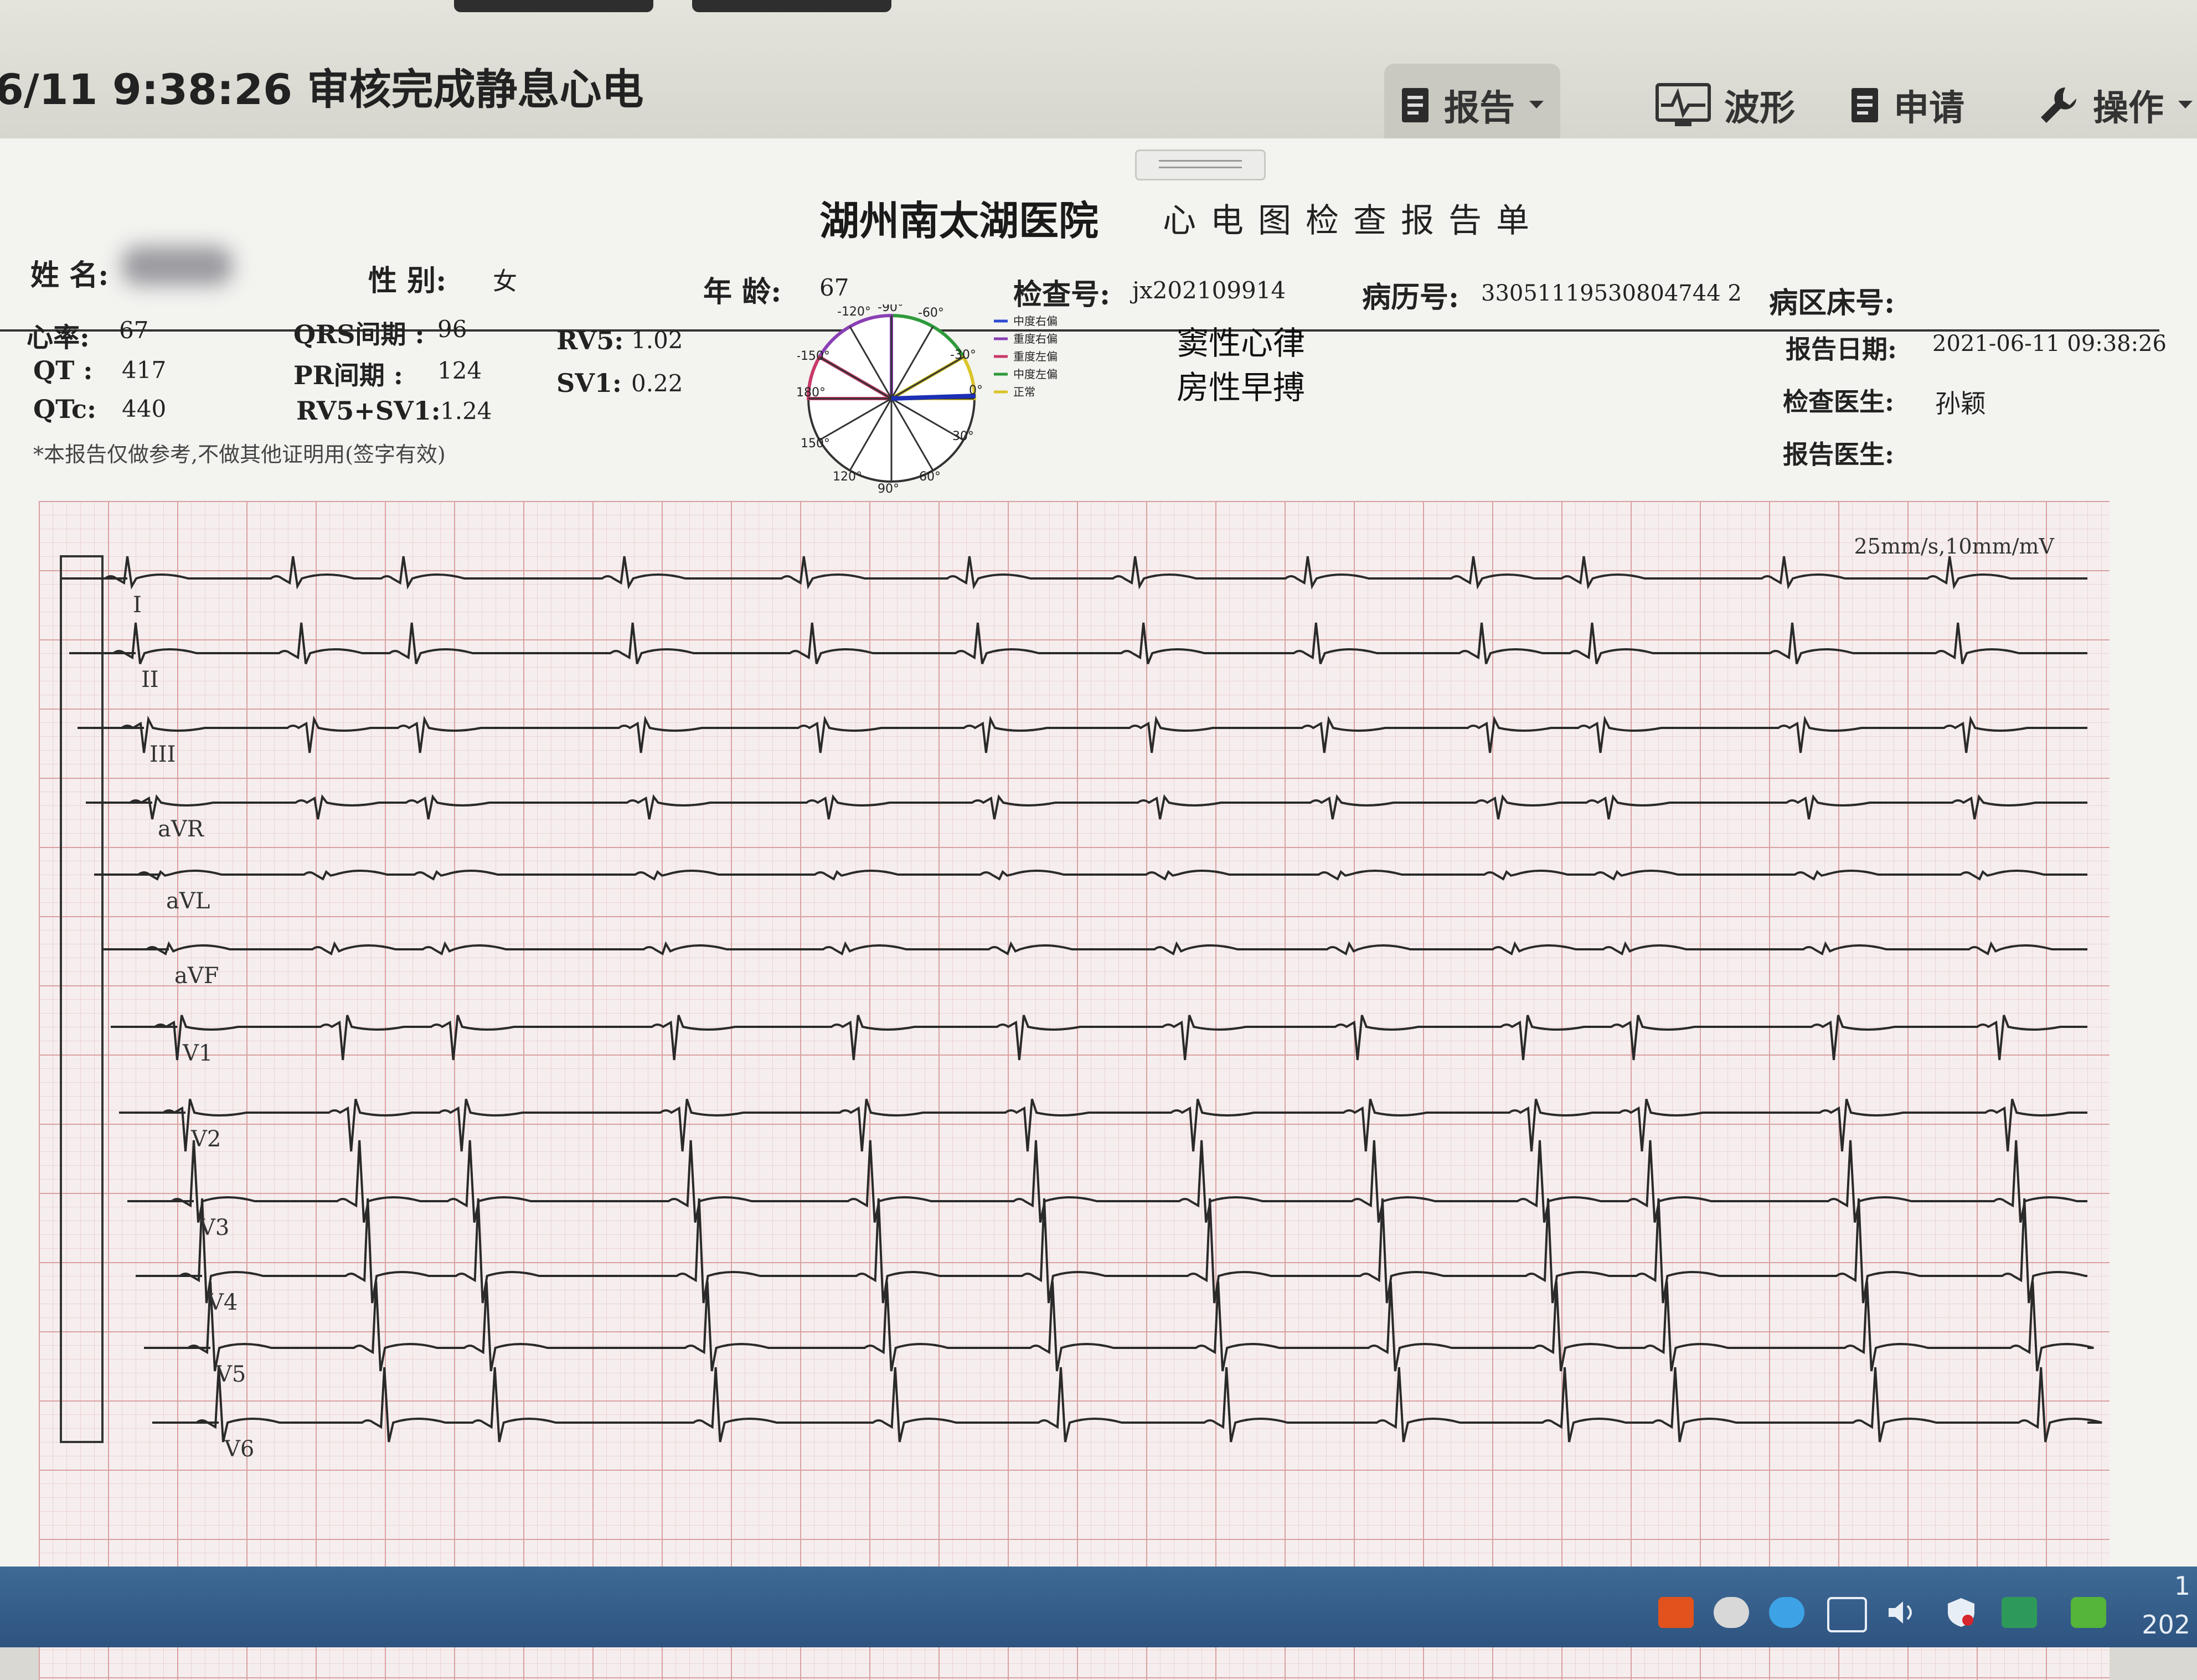  I want to click on qtc-label: QTc:, so click(65, 409).